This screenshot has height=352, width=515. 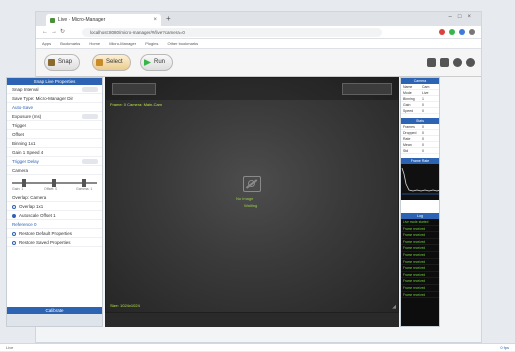 I want to click on toolbar-right-icons, so click(x=451, y=62).